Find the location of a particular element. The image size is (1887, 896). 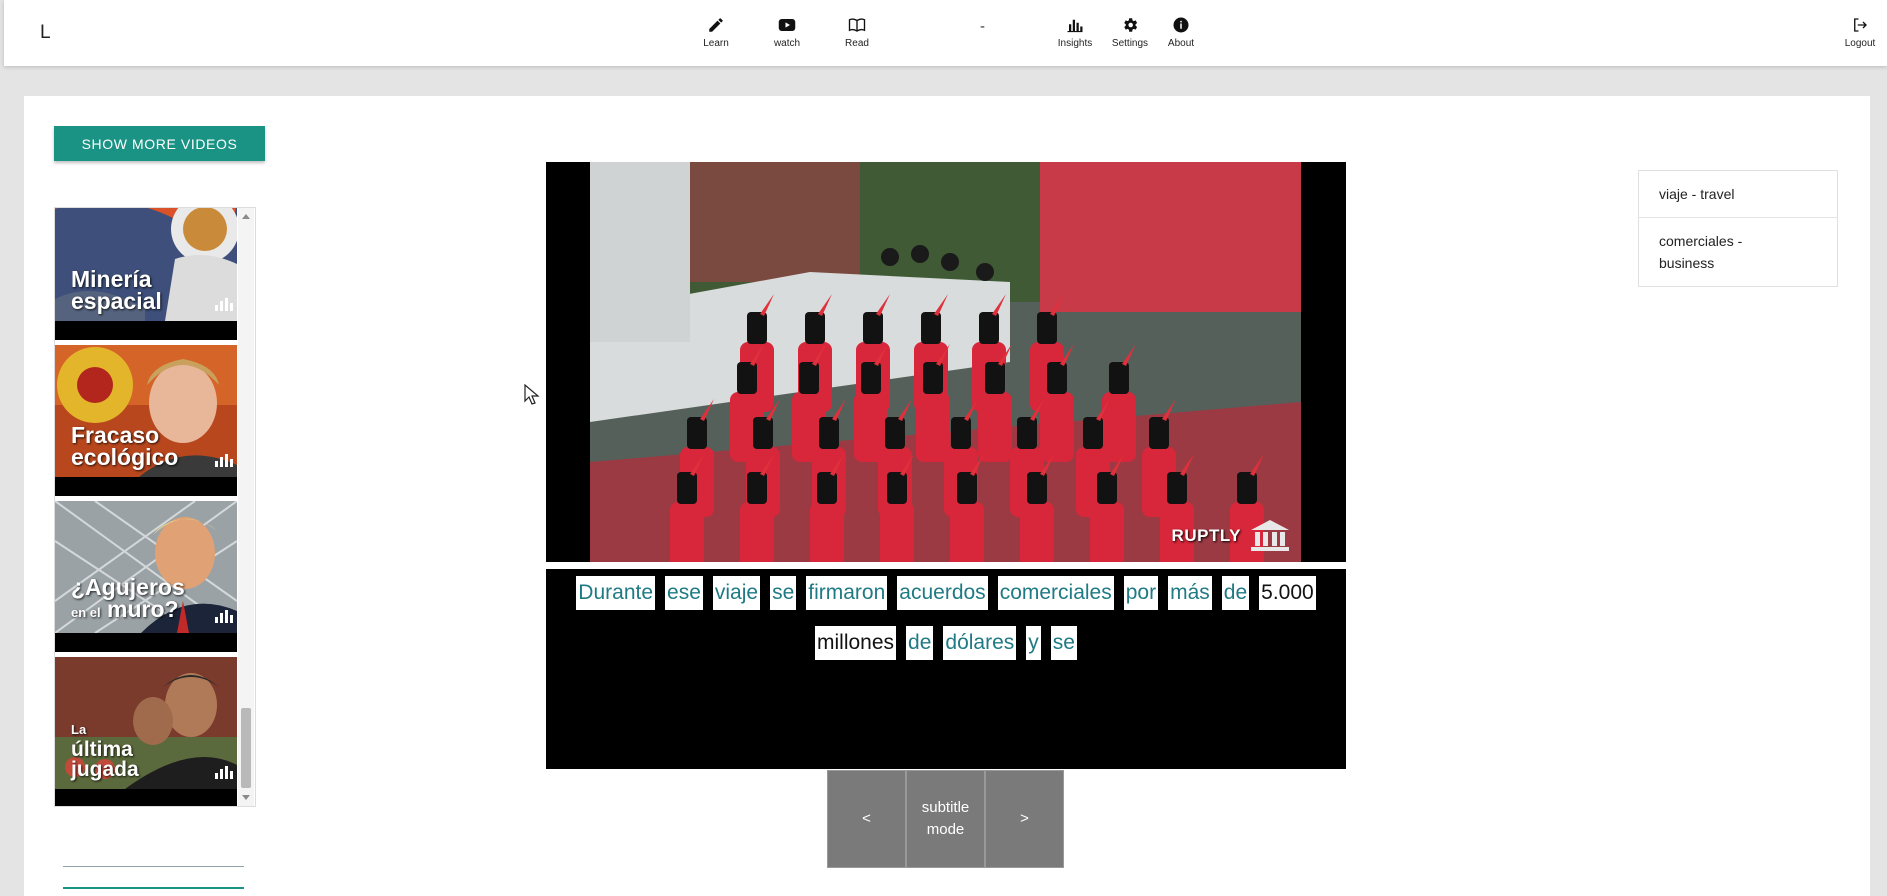

video-thumbnail: La última jugada is located at coordinates (146, 731).